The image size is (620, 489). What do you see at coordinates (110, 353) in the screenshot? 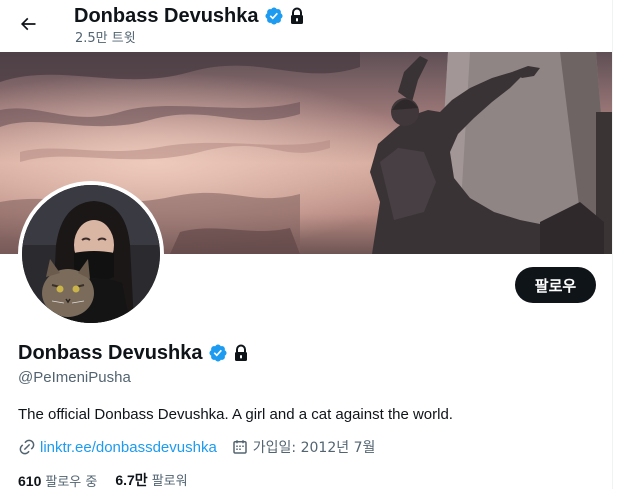
I see `profile-display-name: Donbass Devushka` at bounding box center [110, 353].